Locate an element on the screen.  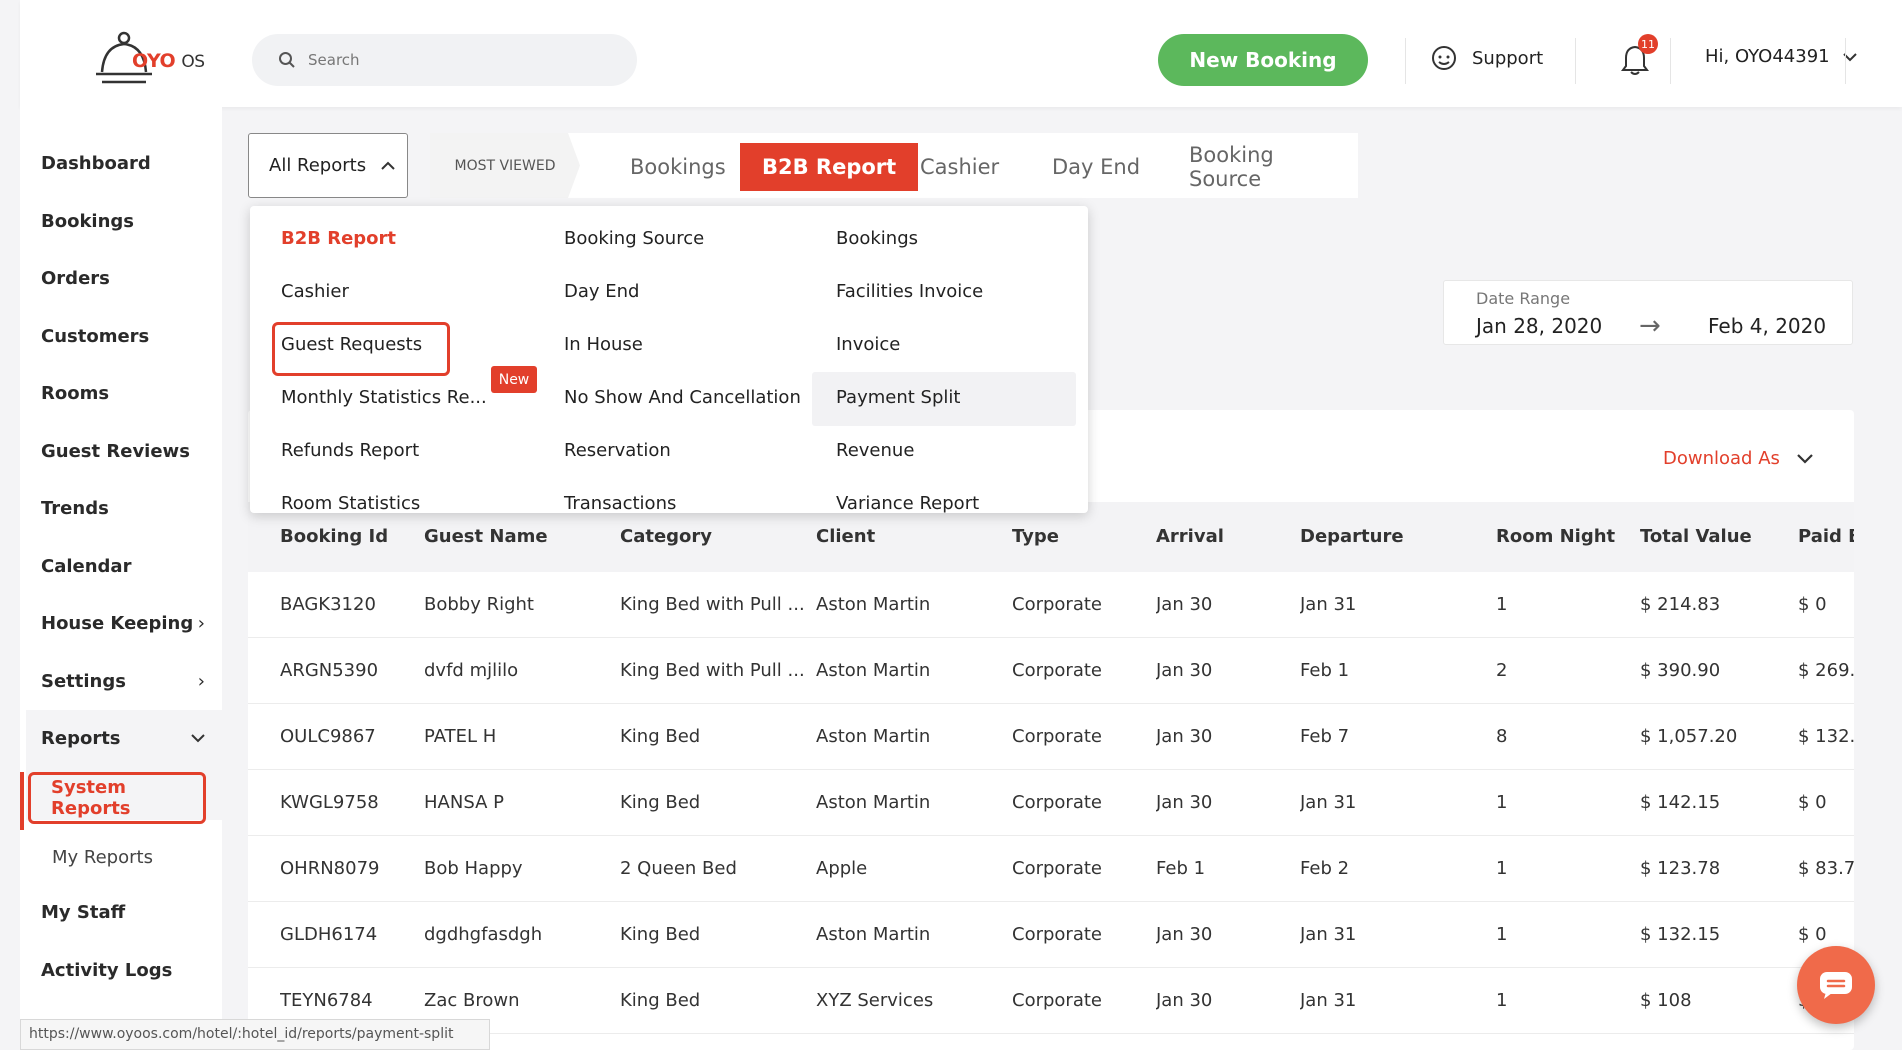
sidebar-item-dashboard: Dashboard is located at coordinates (123, 163).